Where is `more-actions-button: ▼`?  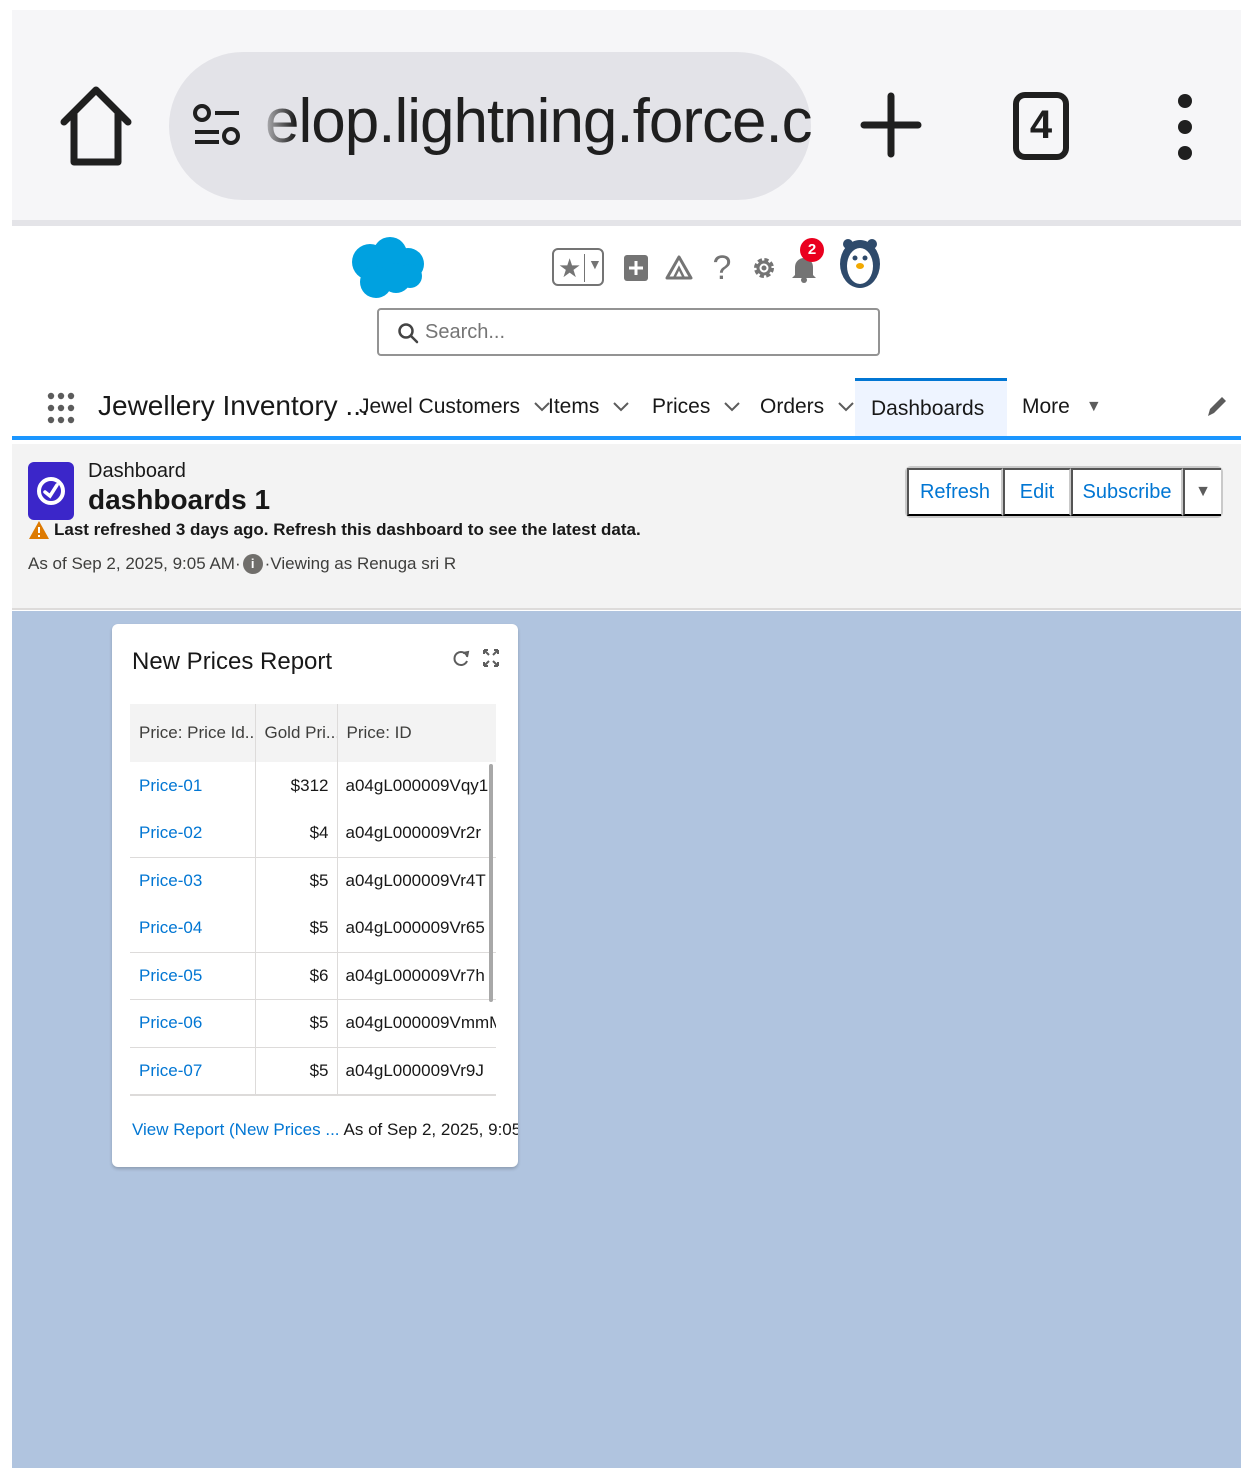 more-actions-button: ▼ is located at coordinates (1202, 492).